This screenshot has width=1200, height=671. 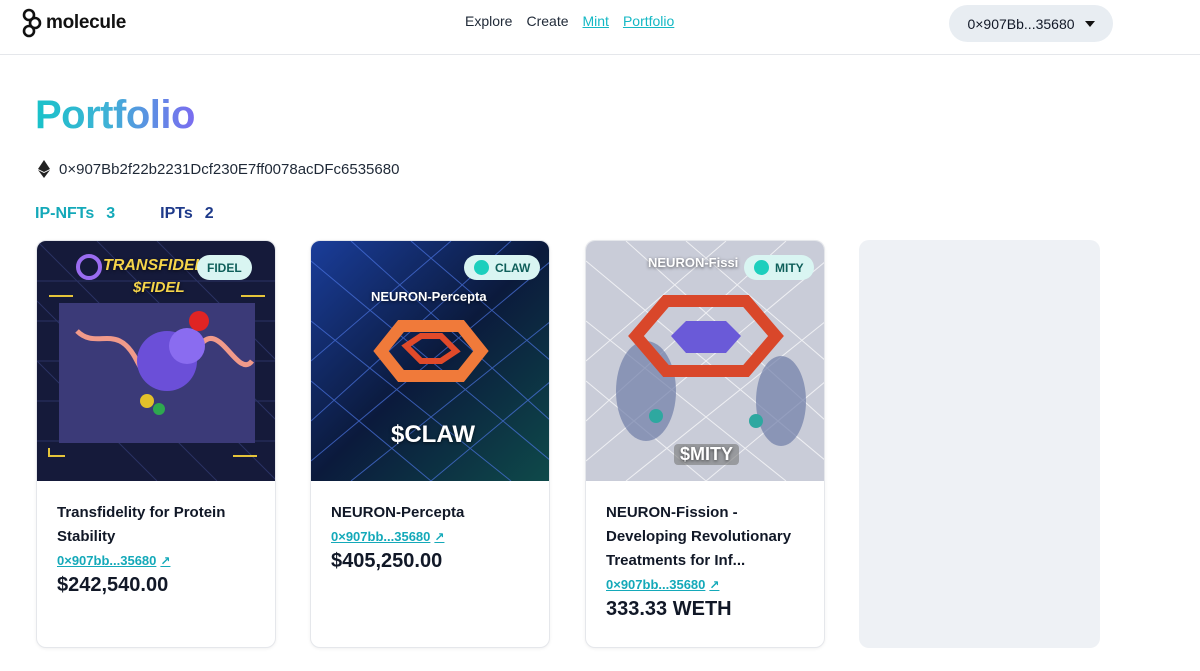 What do you see at coordinates (209, 213) in the screenshot?
I see `ipts-count: 2` at bounding box center [209, 213].